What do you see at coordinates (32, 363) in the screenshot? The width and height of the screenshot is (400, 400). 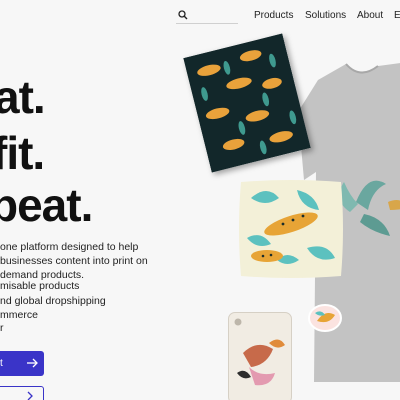 I see `arrow-right-icon` at bounding box center [32, 363].